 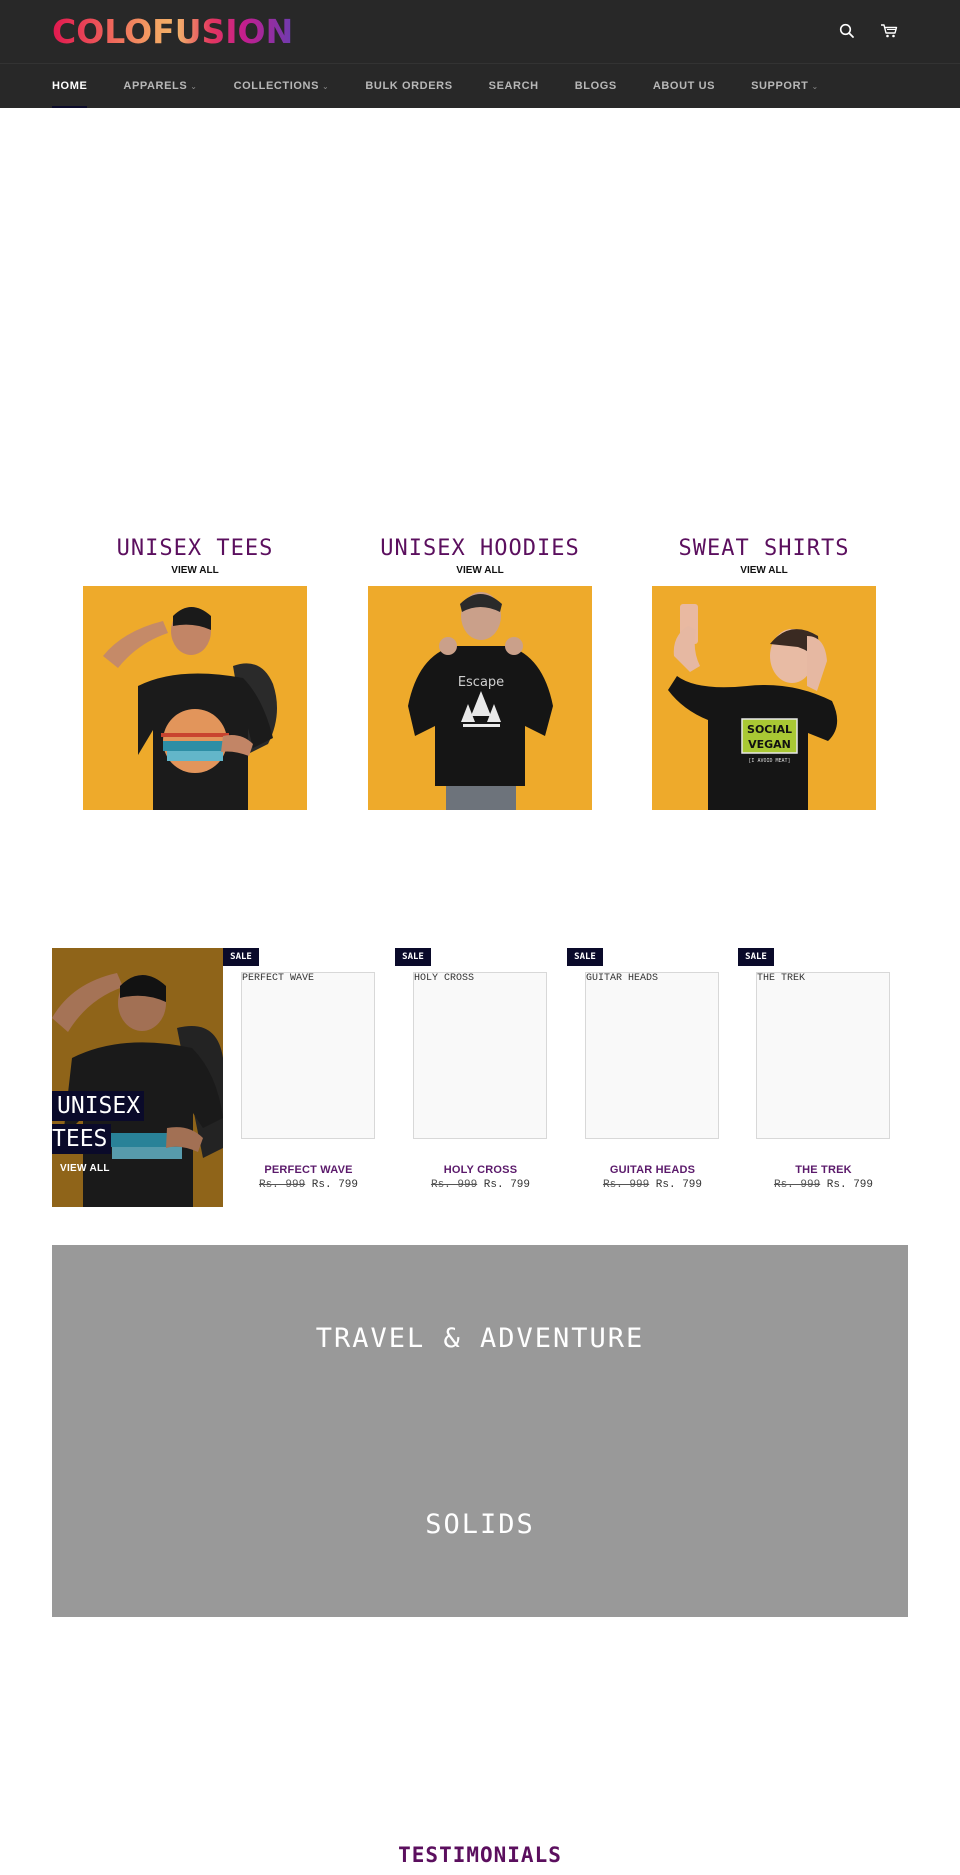 I want to click on collection-title: UNISEX HOODIES, so click(x=480, y=549).